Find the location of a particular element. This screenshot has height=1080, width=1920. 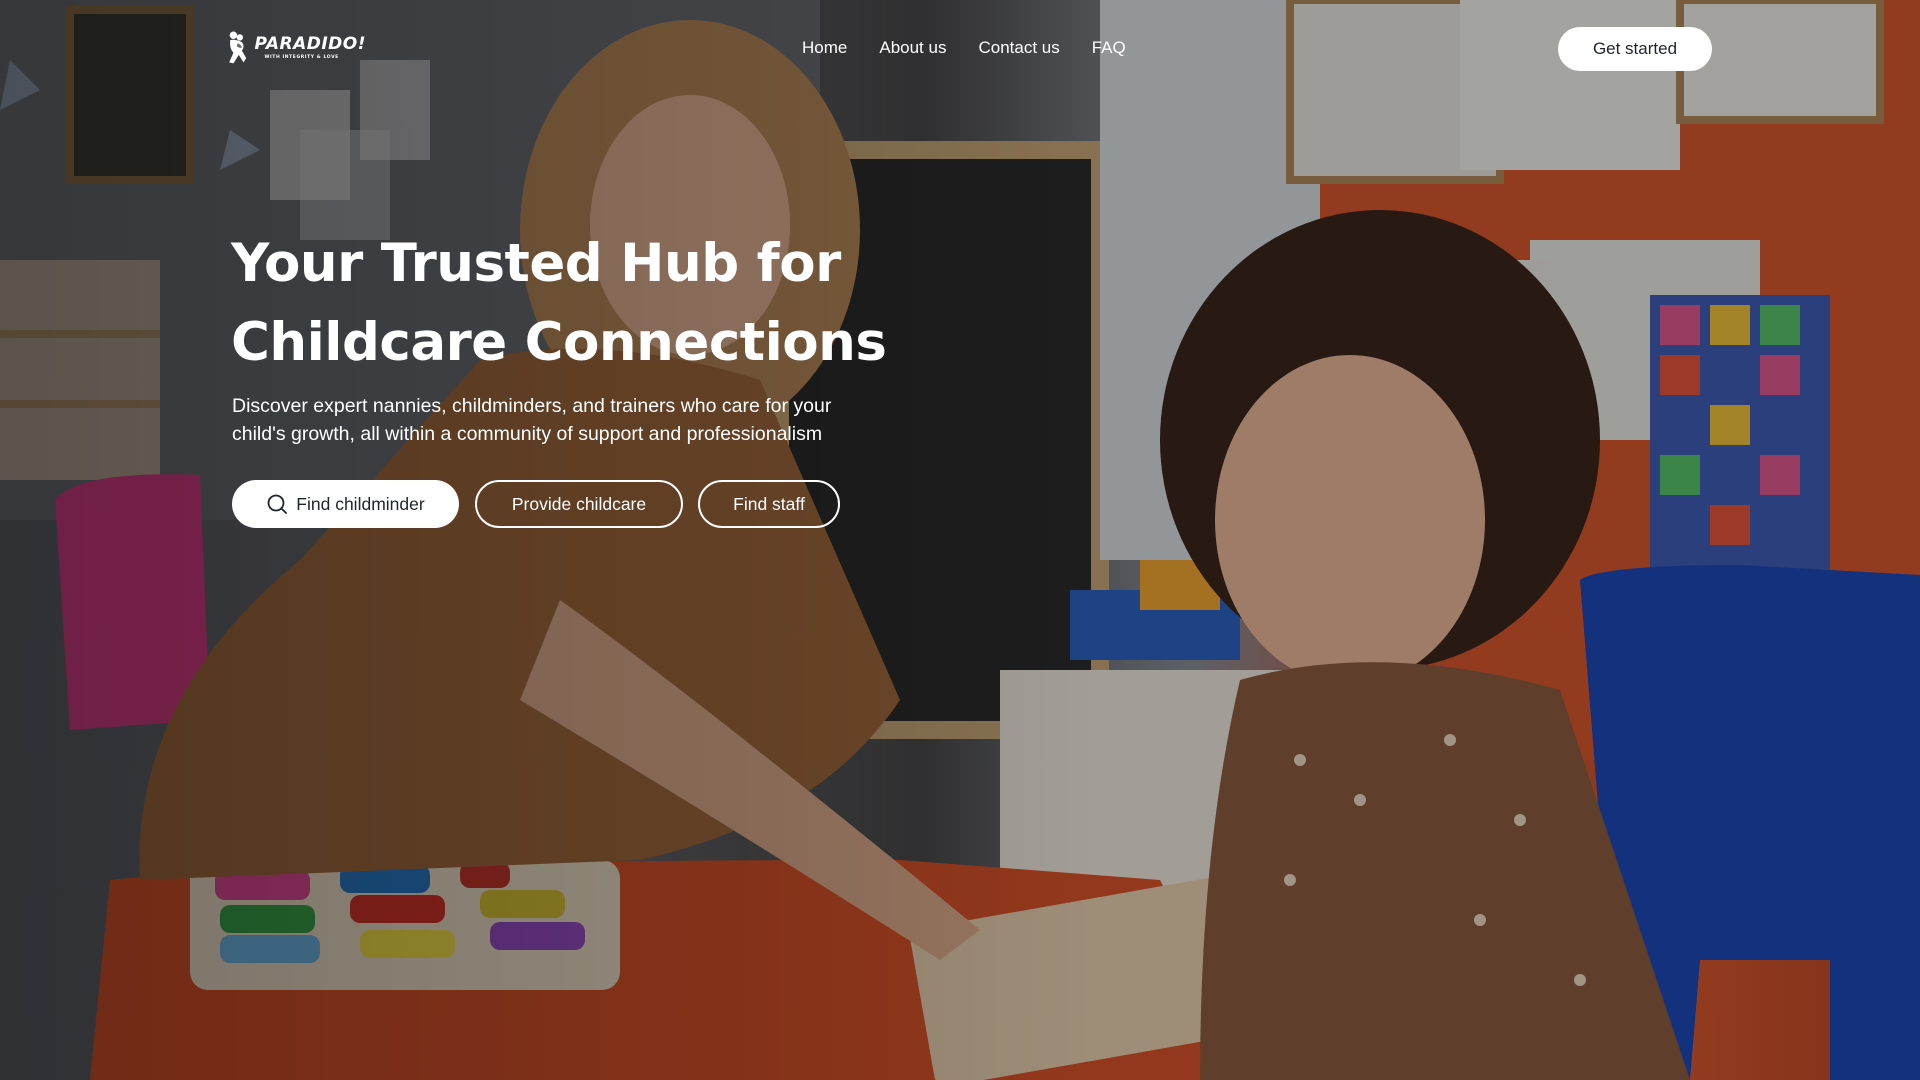

hero-title-line: Childcare Connections is located at coordinates (559, 342).